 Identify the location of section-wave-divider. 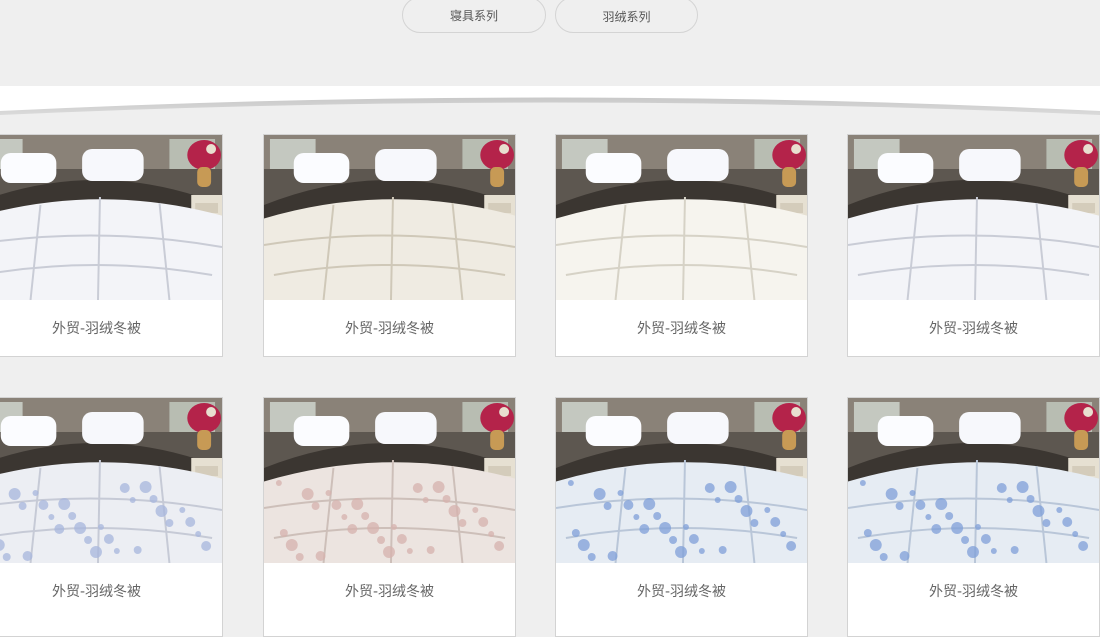
(550, 111).